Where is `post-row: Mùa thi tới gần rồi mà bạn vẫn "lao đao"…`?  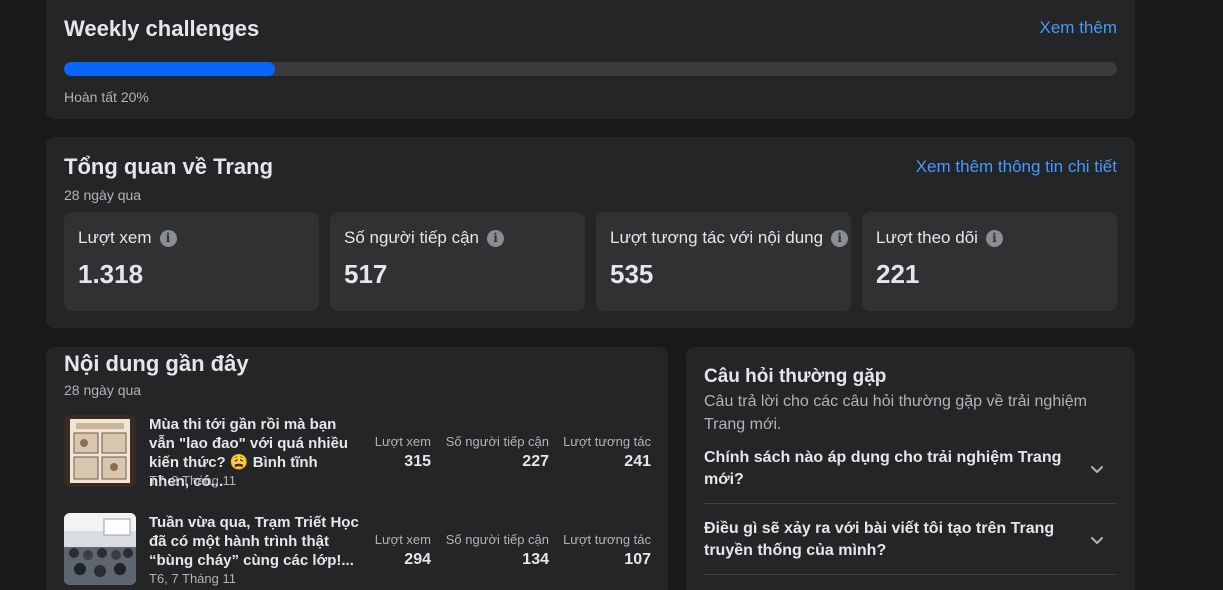 post-row: Mùa thi tới gần rồi mà bạn vẫn "lao đao"… is located at coordinates (358, 453).